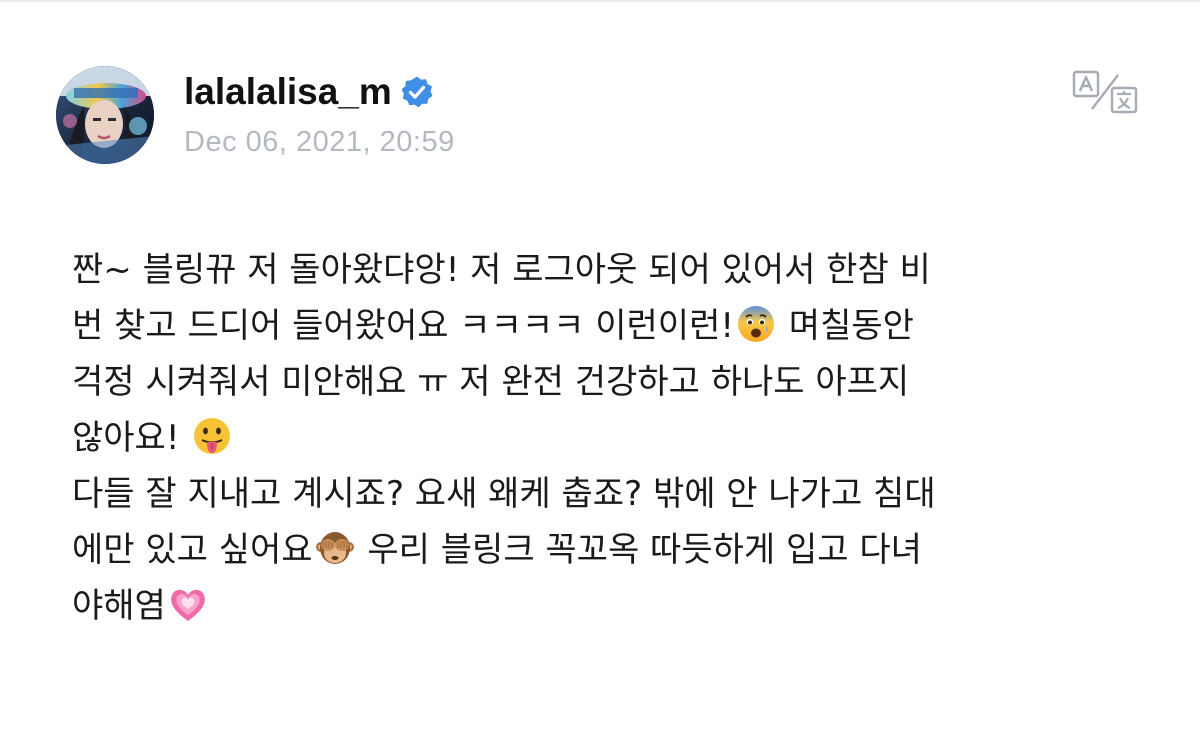 This screenshot has width=1200, height=743. I want to click on tongue-face-icon, so click(212, 436).